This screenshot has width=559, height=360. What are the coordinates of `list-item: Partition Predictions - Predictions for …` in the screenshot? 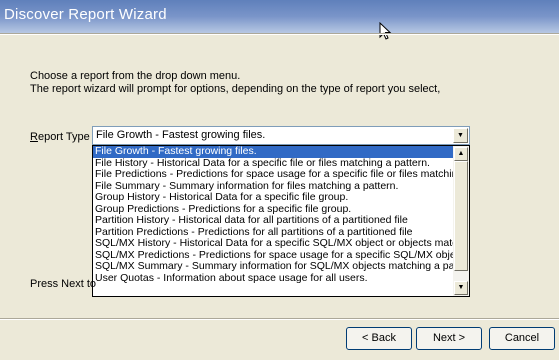 It's located at (273, 233).